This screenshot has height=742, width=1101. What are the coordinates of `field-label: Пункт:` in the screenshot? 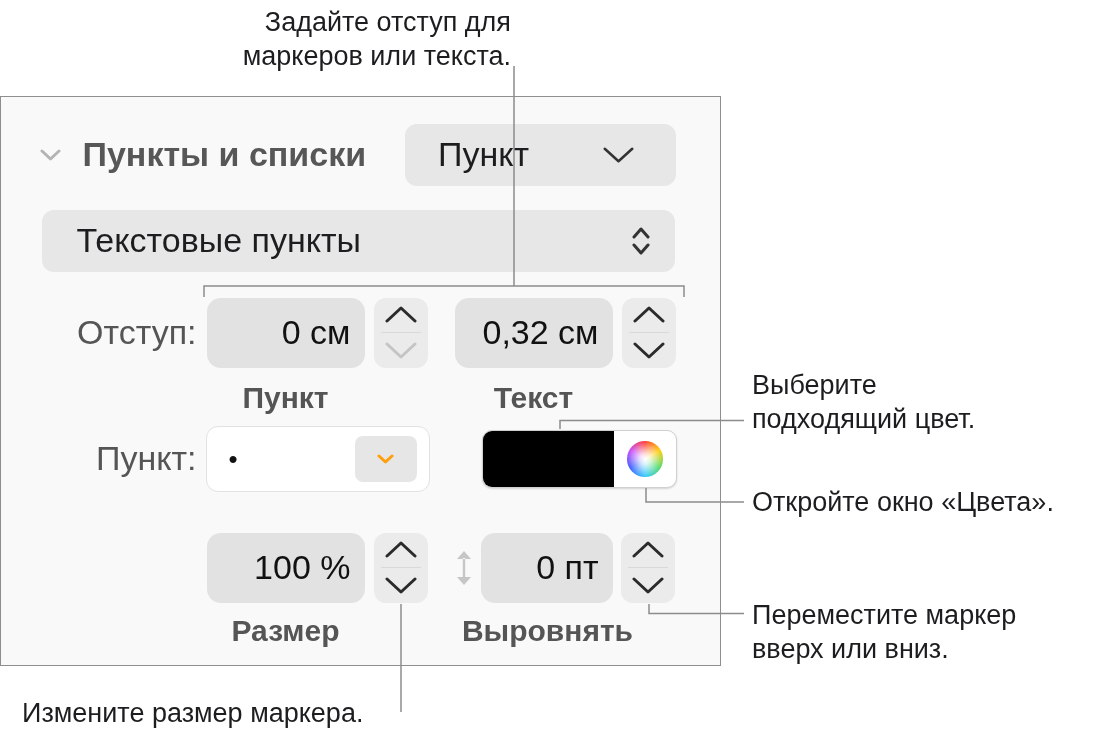 It's located at (146, 458).